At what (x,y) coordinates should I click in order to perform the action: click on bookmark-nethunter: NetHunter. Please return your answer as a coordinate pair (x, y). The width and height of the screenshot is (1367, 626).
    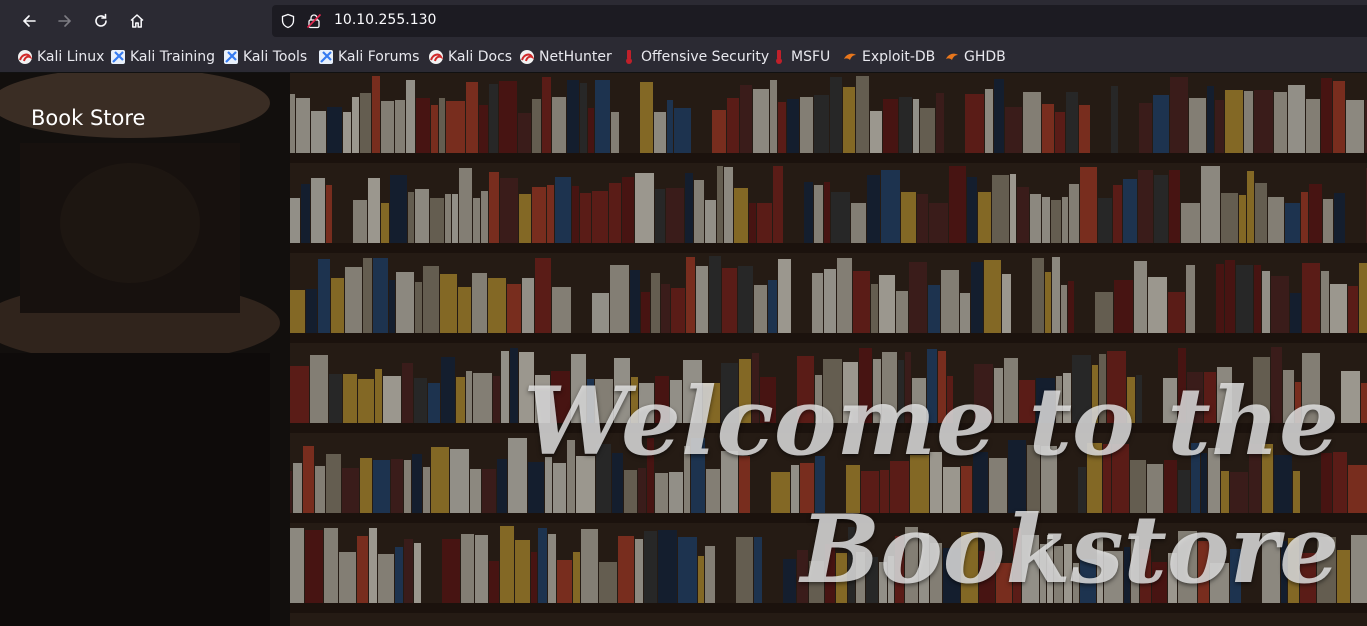
    Looking at the image, I should click on (565, 57).